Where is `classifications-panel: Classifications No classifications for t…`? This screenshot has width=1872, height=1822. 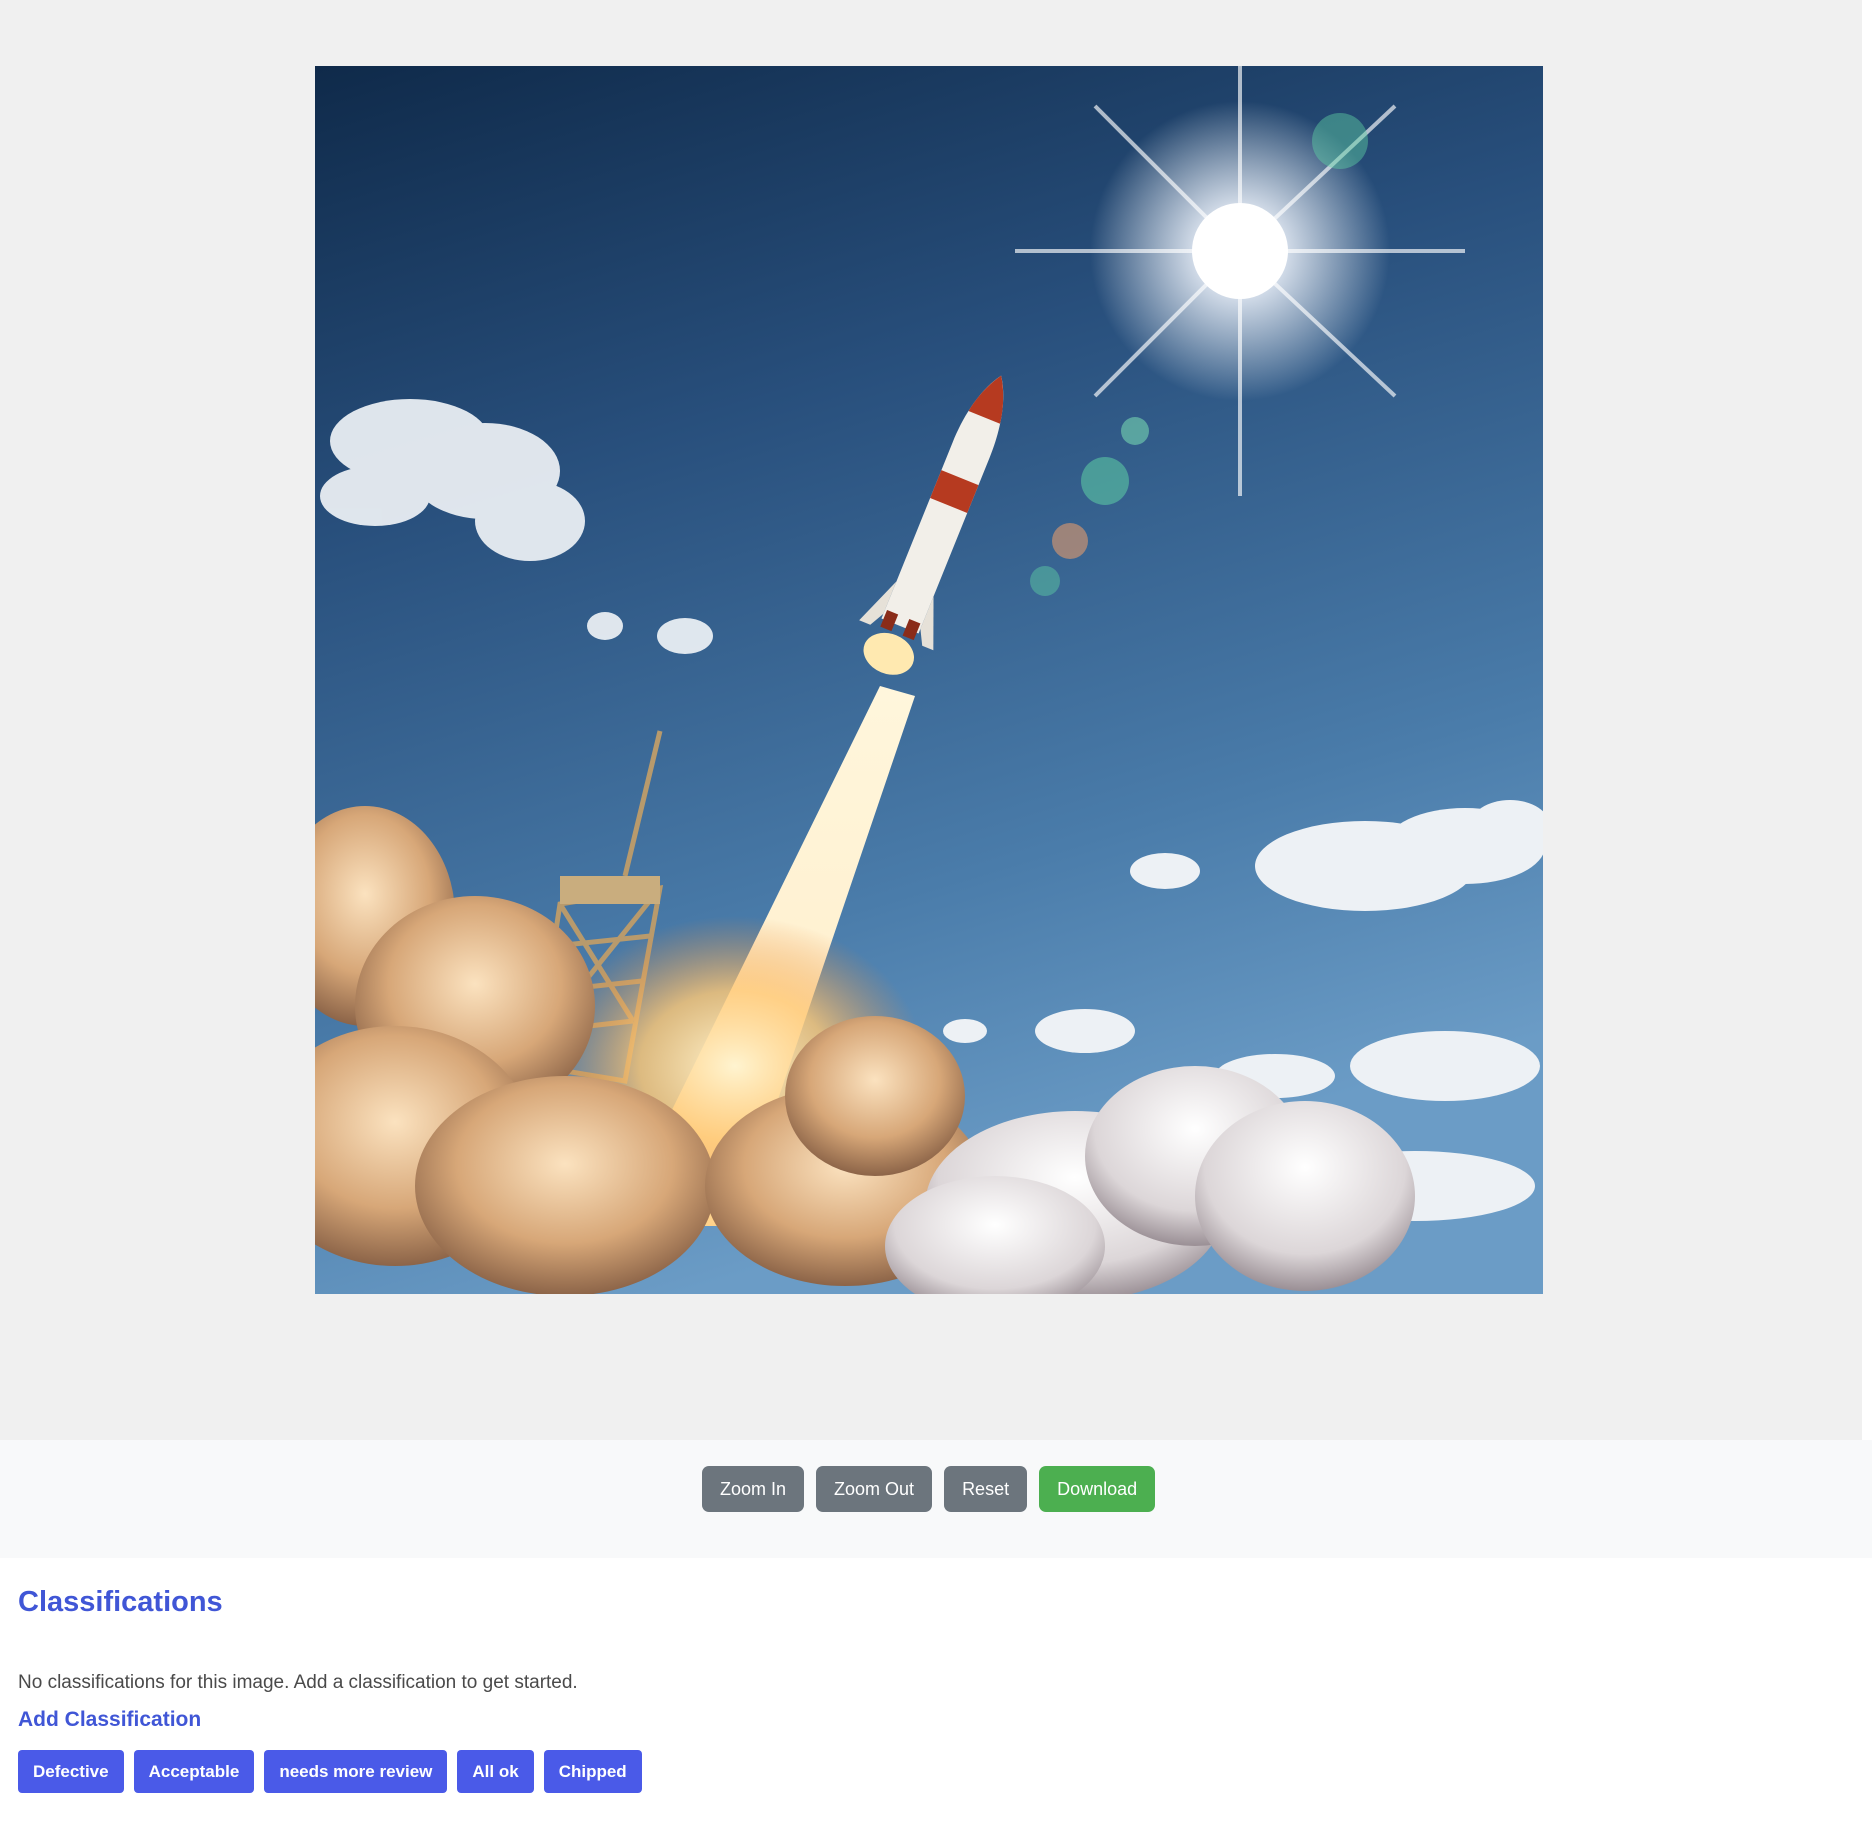
classifications-panel: Classifications No classifications for t… is located at coordinates (931, 1690).